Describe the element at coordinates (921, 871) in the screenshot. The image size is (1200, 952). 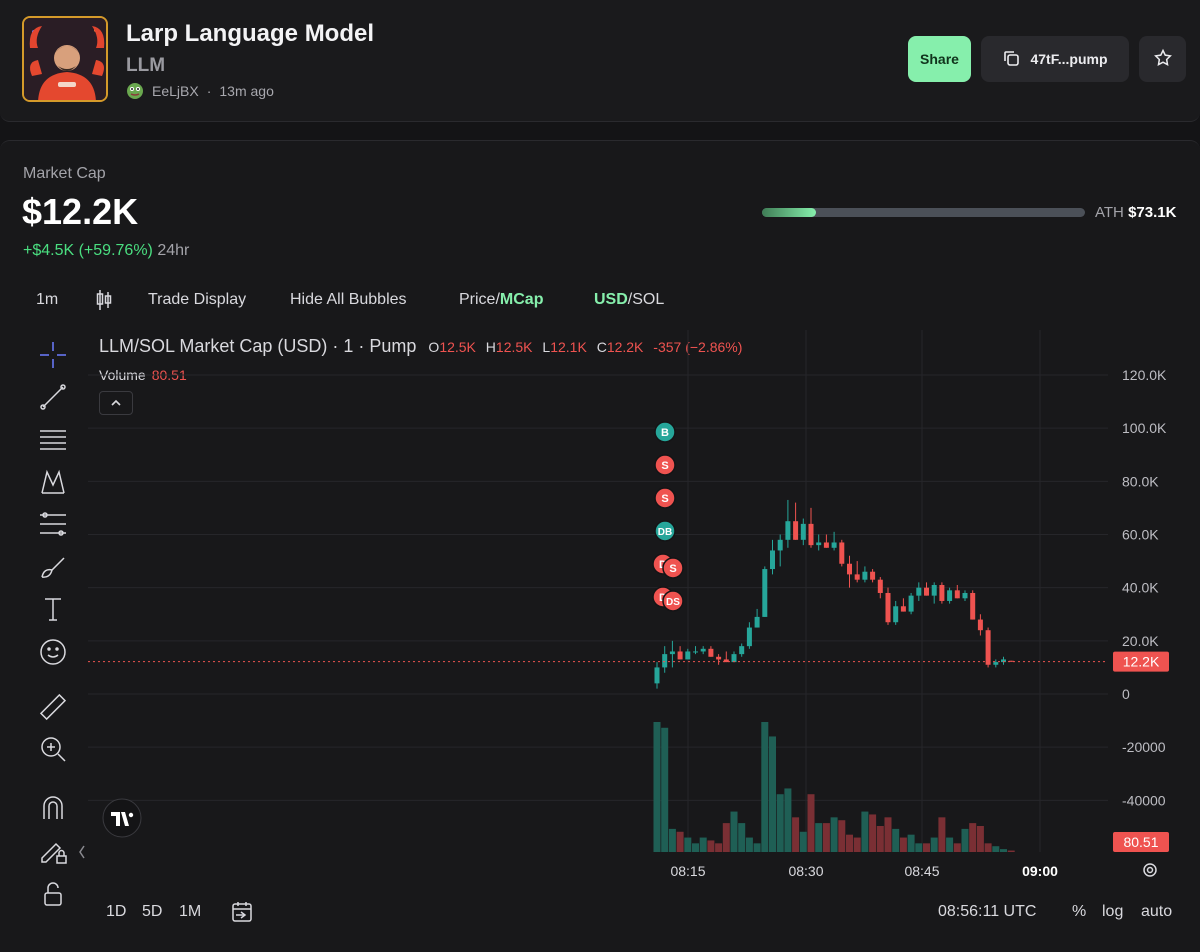
I see `x-tick-label: 08:45` at that location.